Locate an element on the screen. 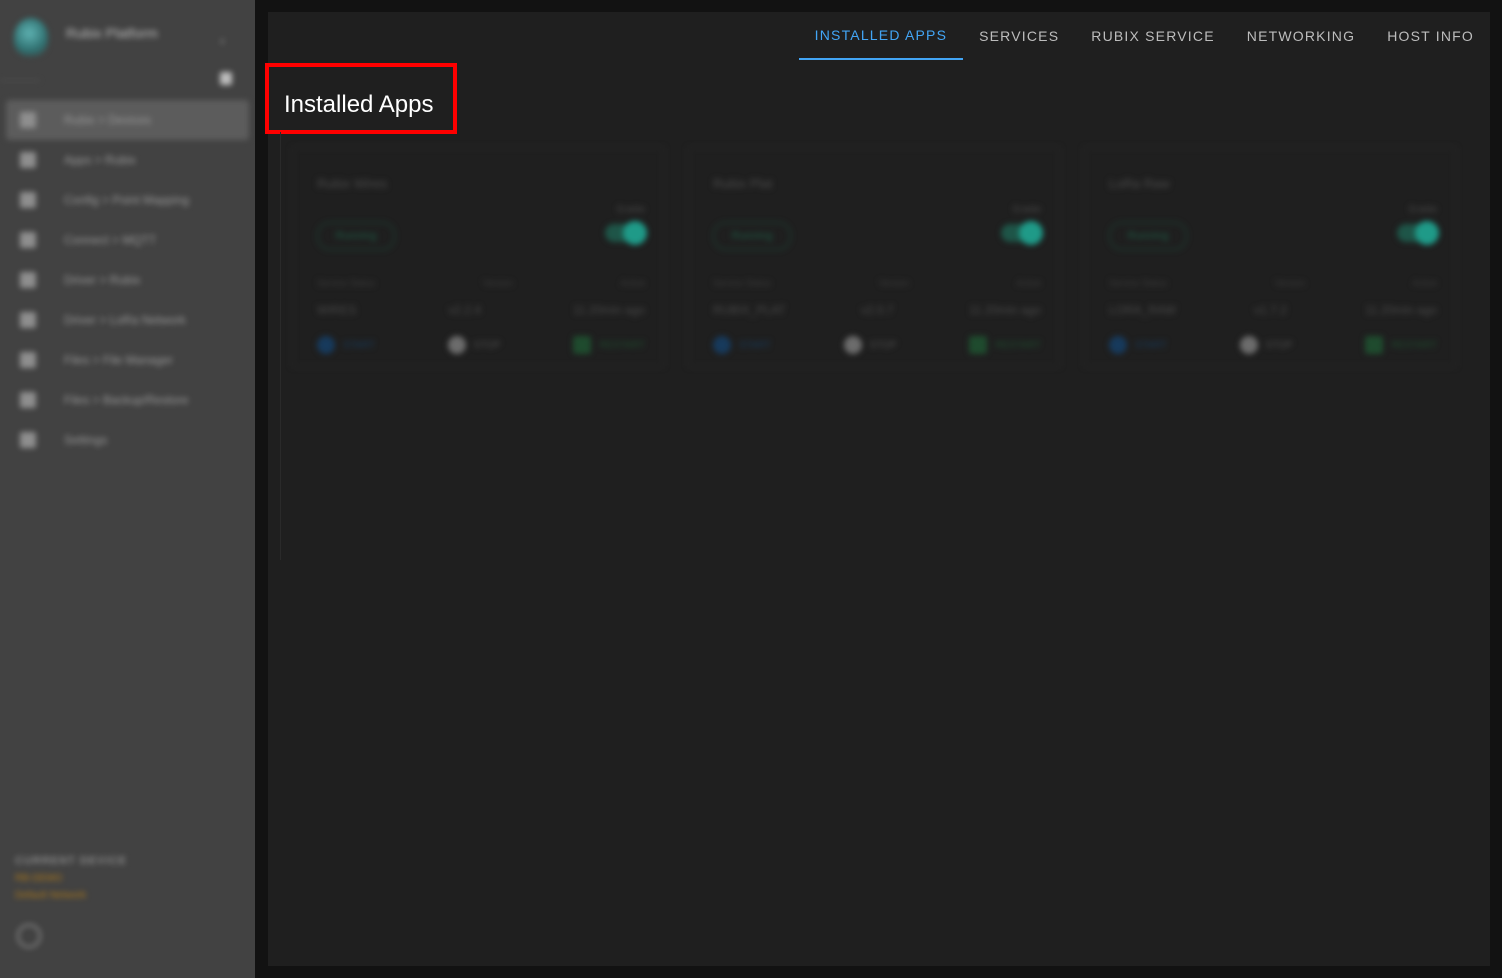 The image size is (1502, 978). tab-rubix-service: RUBIX SERVICE is located at coordinates (1153, 36).